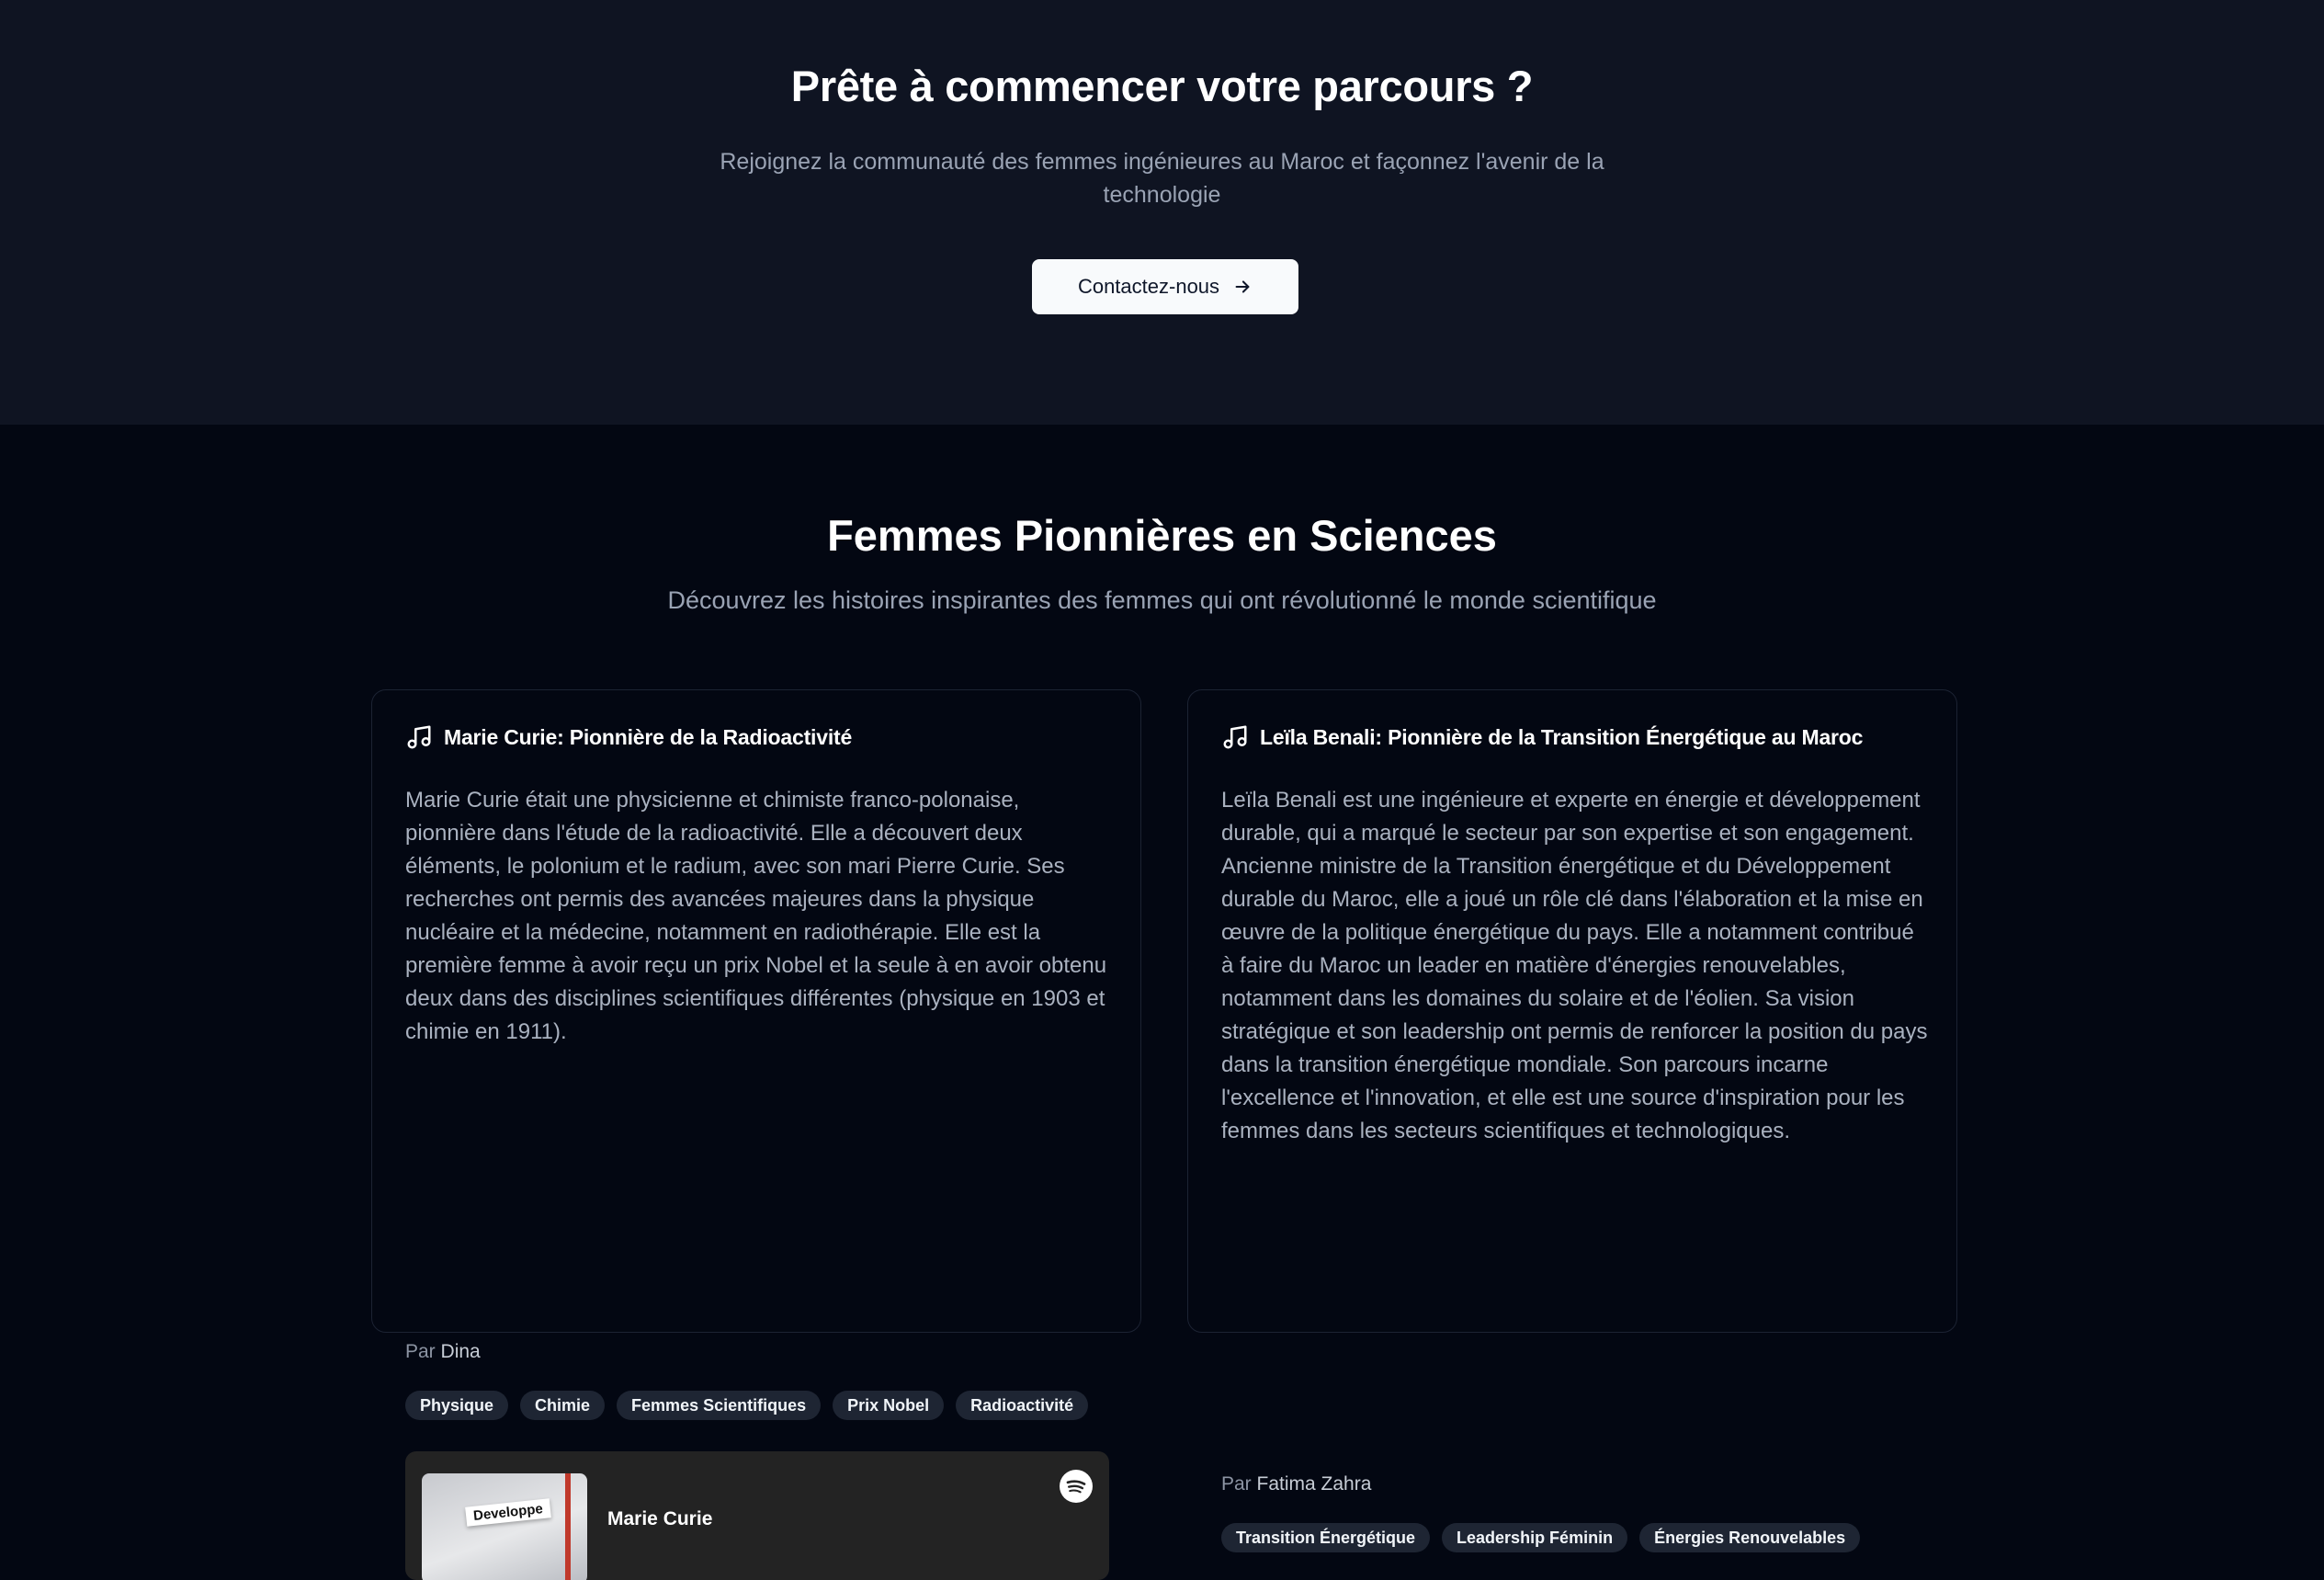  Describe the element at coordinates (1242, 286) in the screenshot. I see `arrow-right-icon` at that location.